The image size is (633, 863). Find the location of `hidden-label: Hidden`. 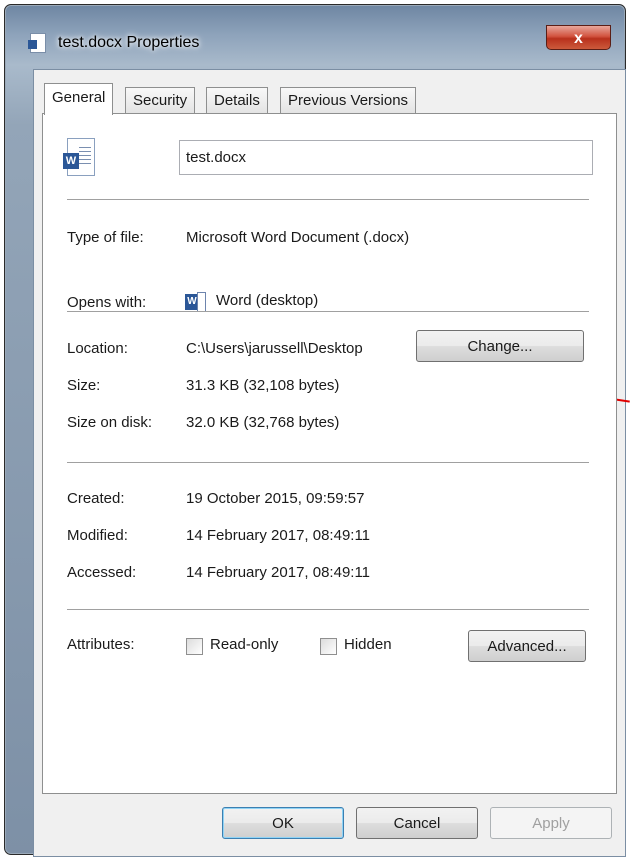

hidden-label: Hidden is located at coordinates (368, 644).